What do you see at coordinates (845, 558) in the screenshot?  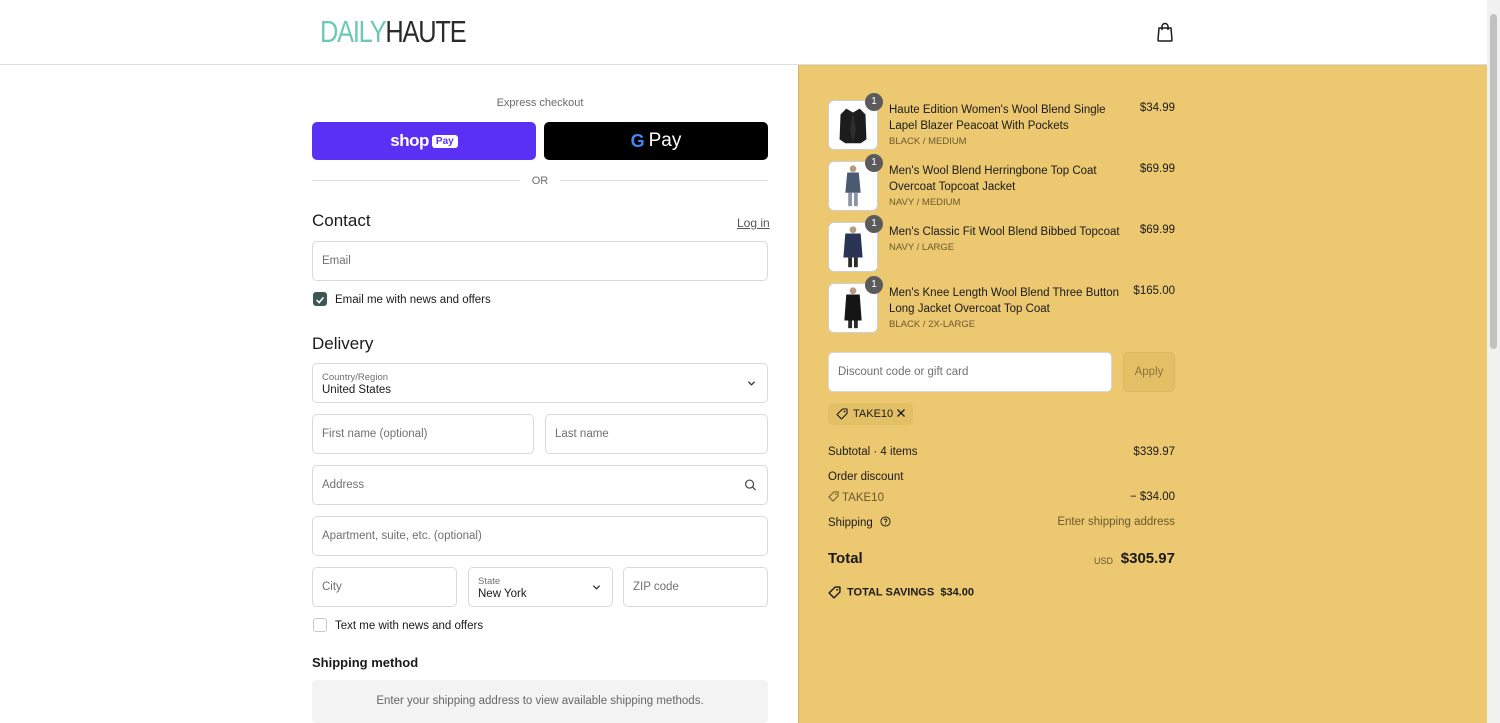 I see `total-label: Total` at bounding box center [845, 558].